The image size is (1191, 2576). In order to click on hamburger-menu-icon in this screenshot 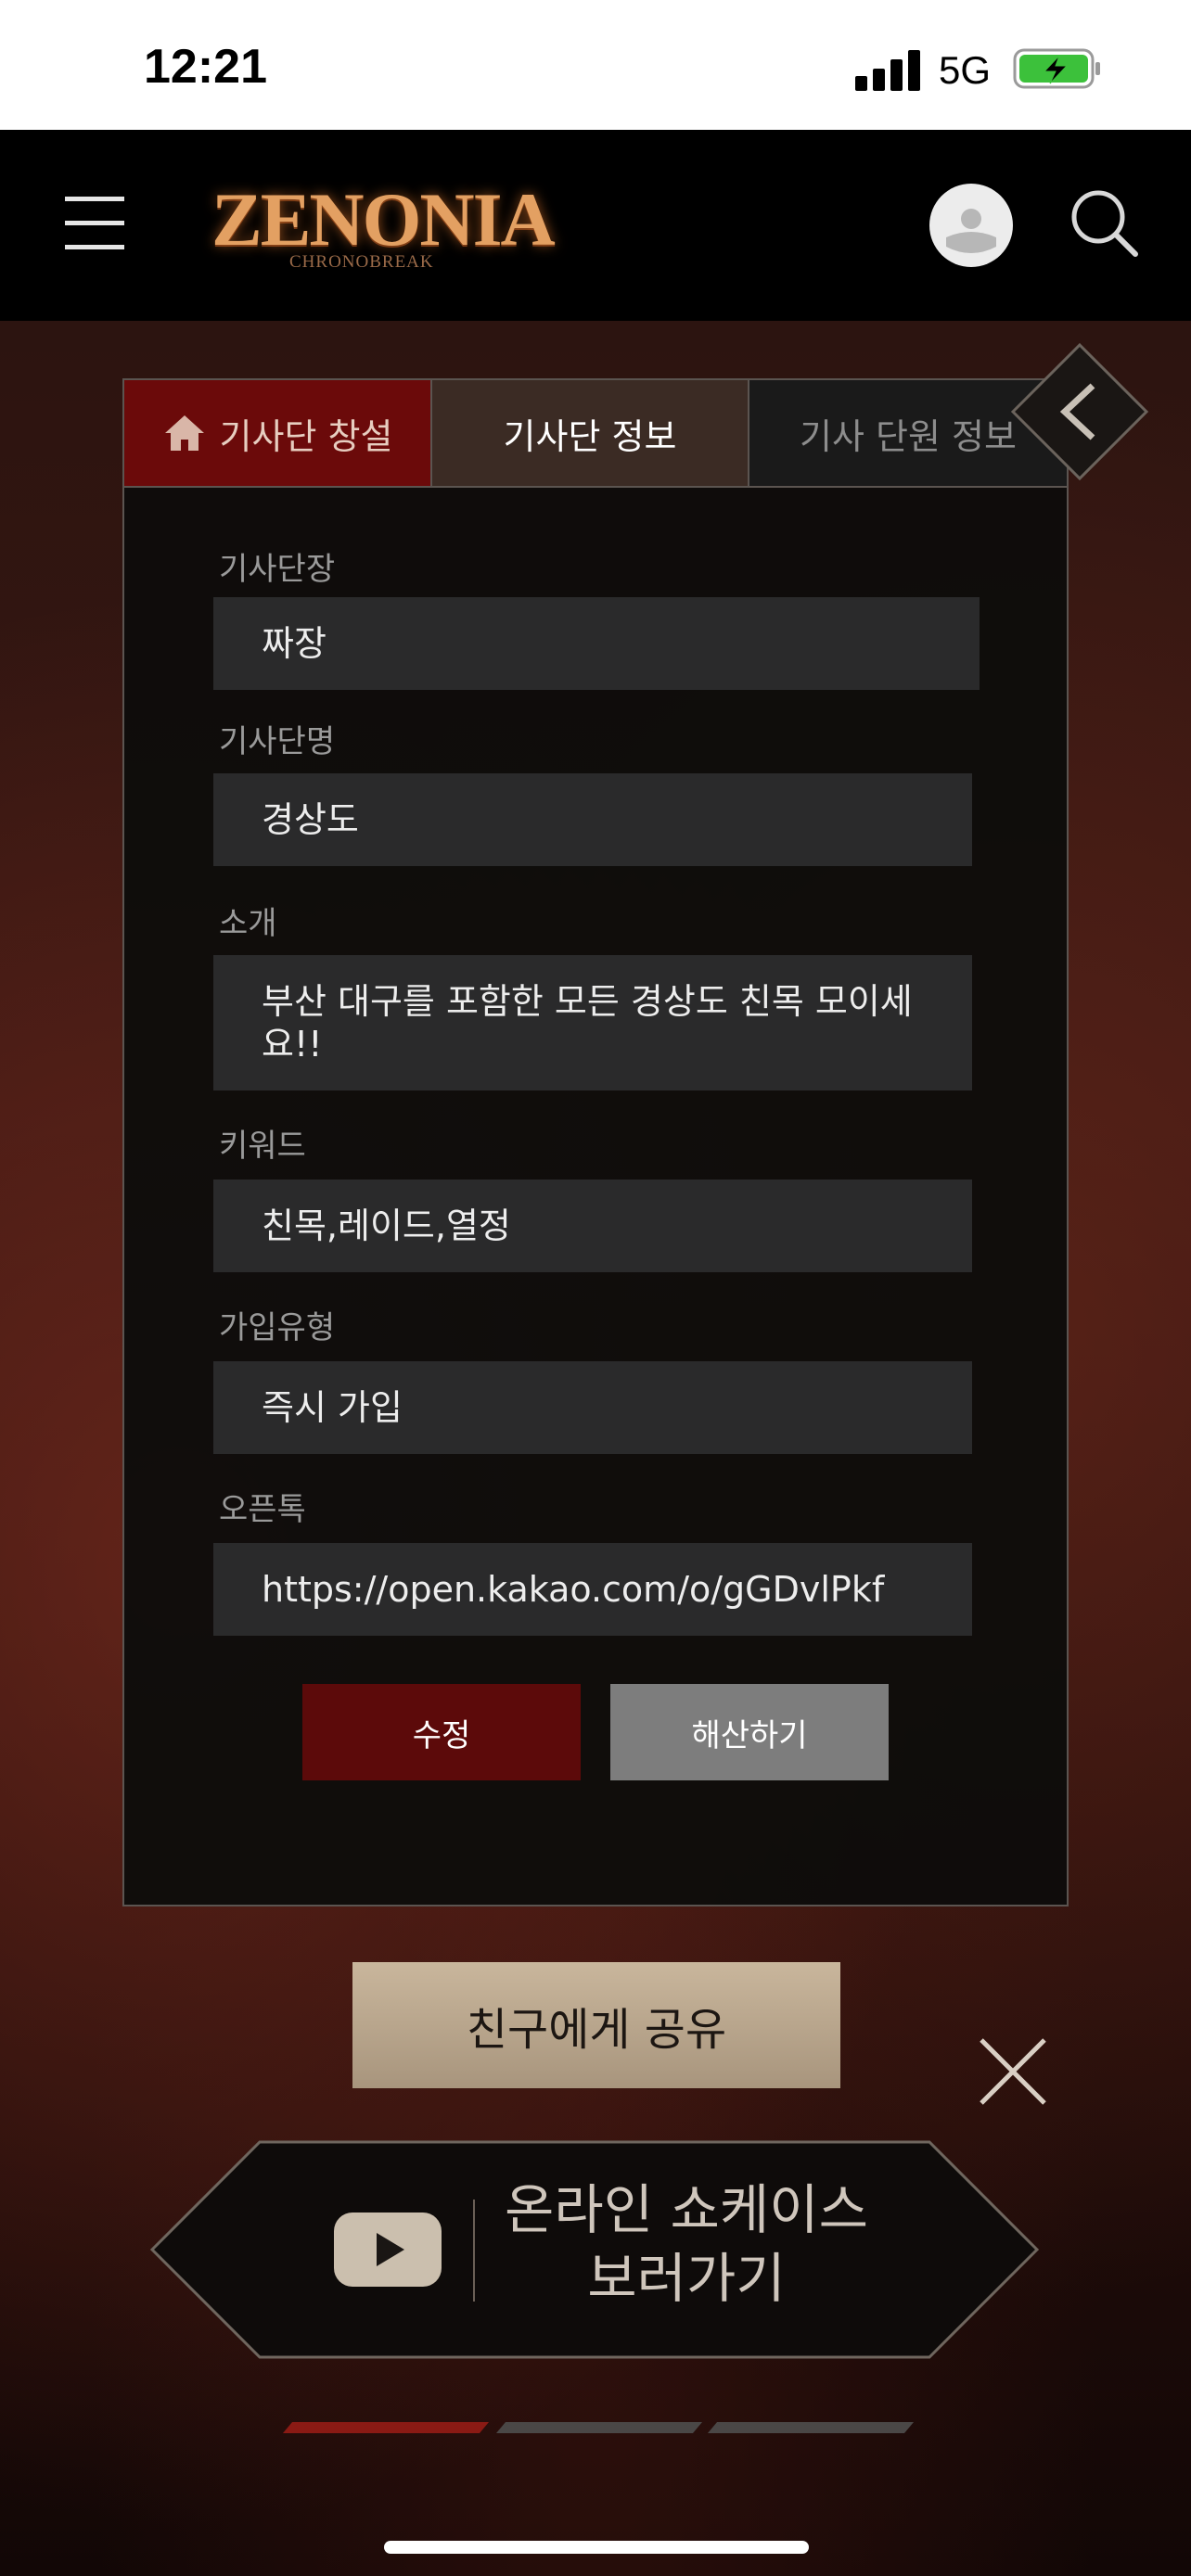, I will do `click(95, 223)`.